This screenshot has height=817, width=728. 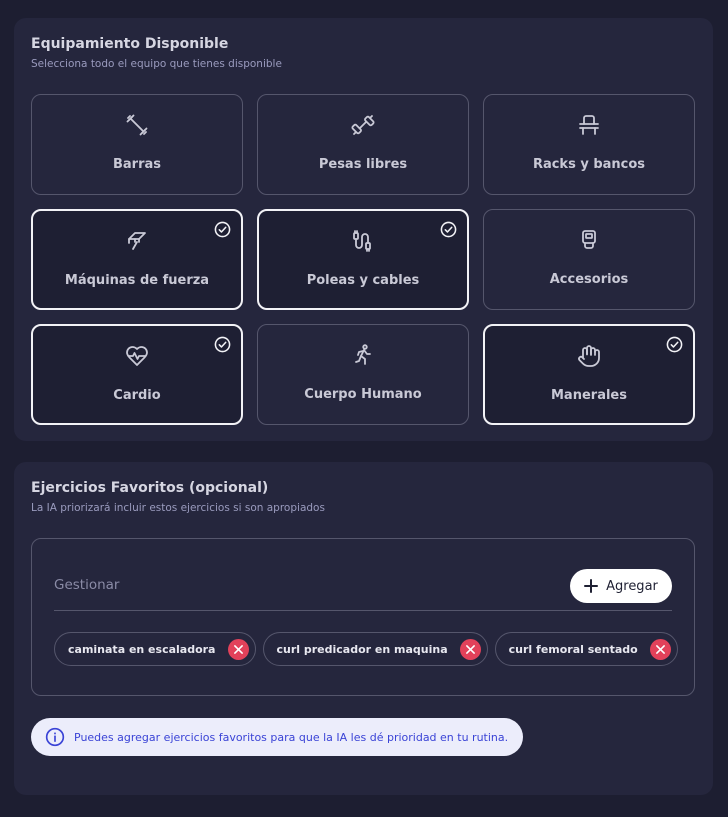 I want to click on equipment-card-label: Poleas y cables, so click(x=363, y=280).